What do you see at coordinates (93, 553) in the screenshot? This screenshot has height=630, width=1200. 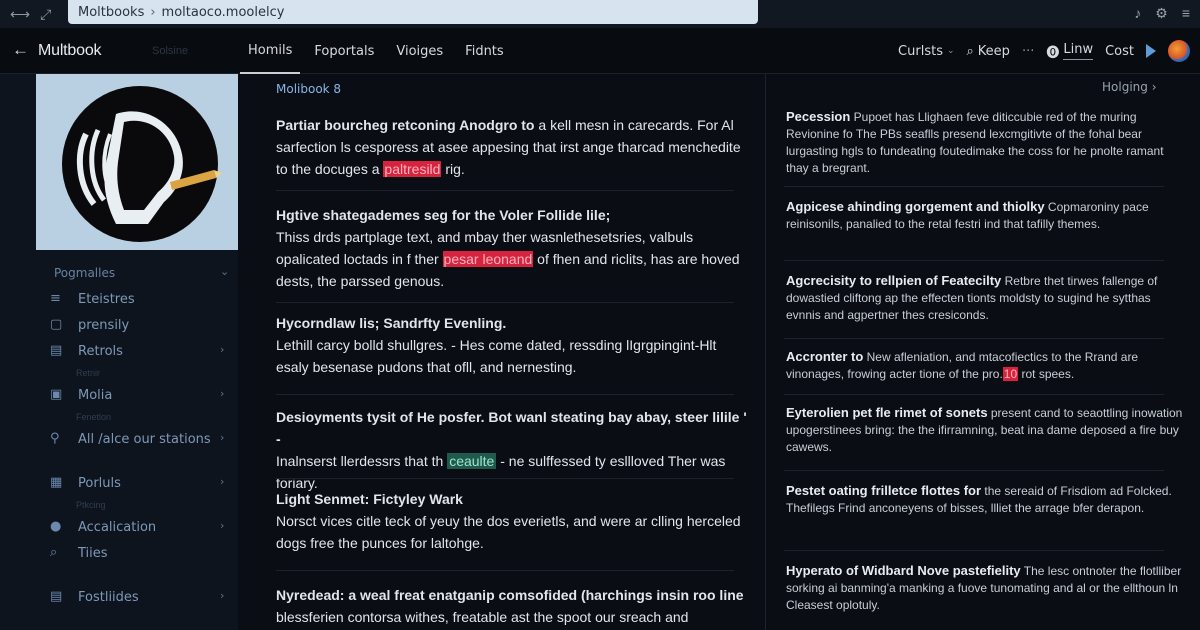 I see `sidebar-item-label: Tiies` at bounding box center [93, 553].